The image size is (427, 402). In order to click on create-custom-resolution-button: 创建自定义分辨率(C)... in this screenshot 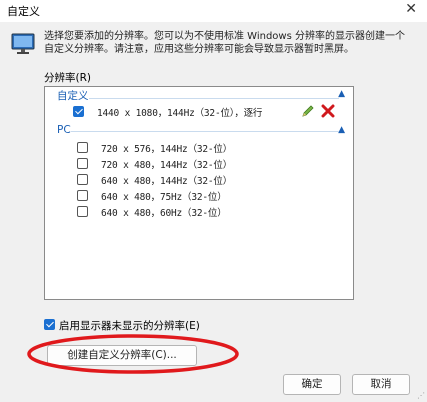, I will do `click(122, 355)`.